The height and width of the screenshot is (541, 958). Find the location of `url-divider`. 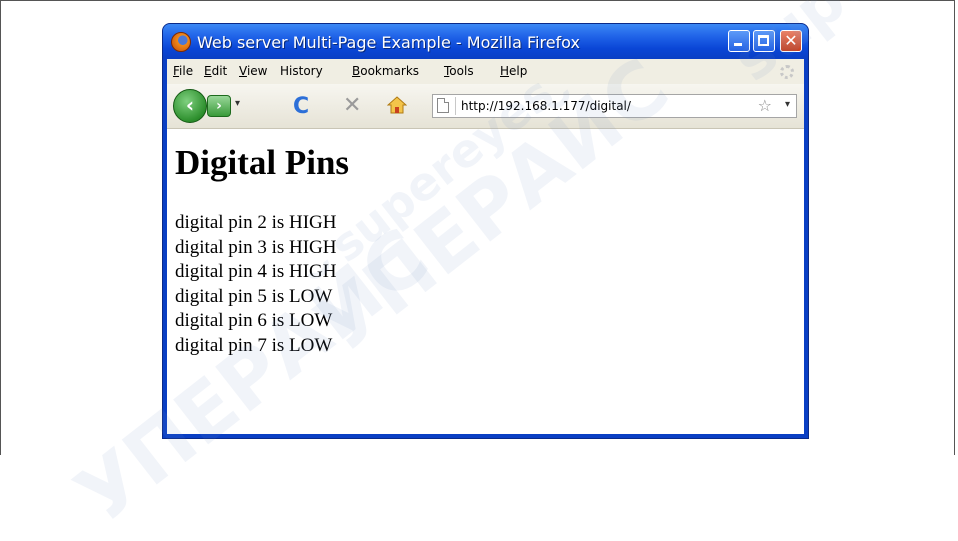

url-divider is located at coordinates (455, 106).